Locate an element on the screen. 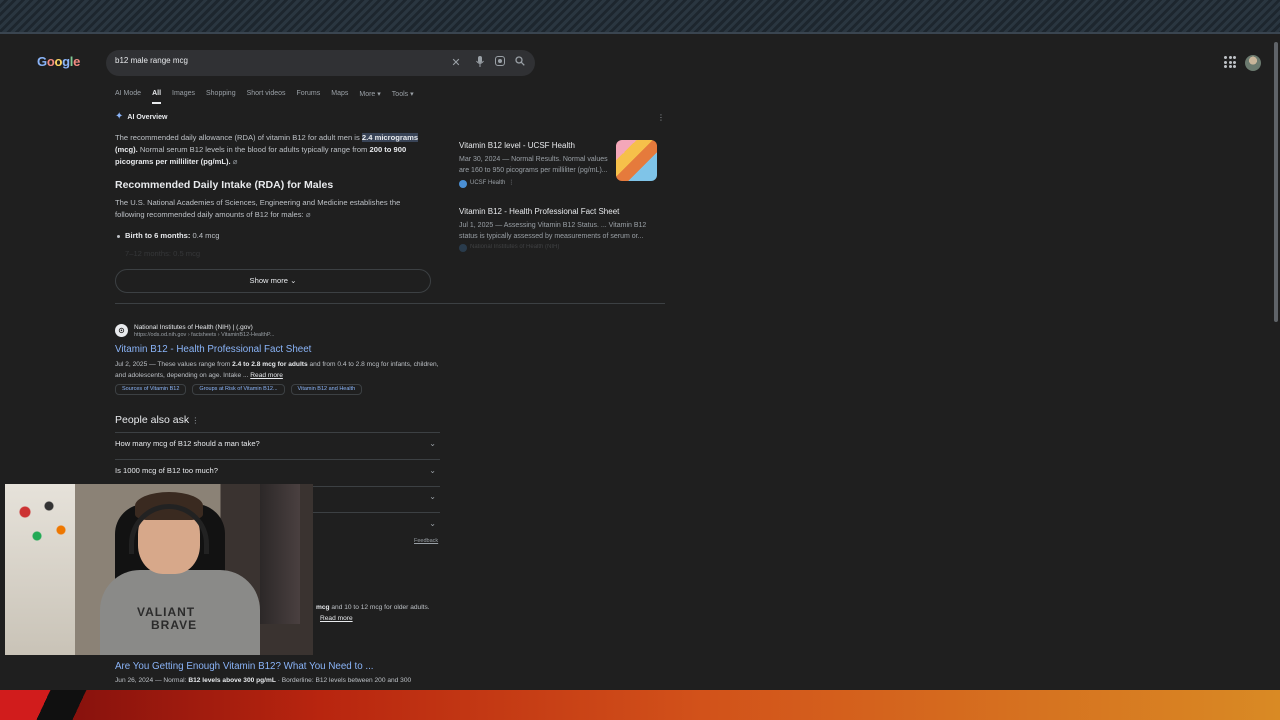 This screenshot has height=720, width=1280. tab-tools: Tools ▾ is located at coordinates (403, 97).